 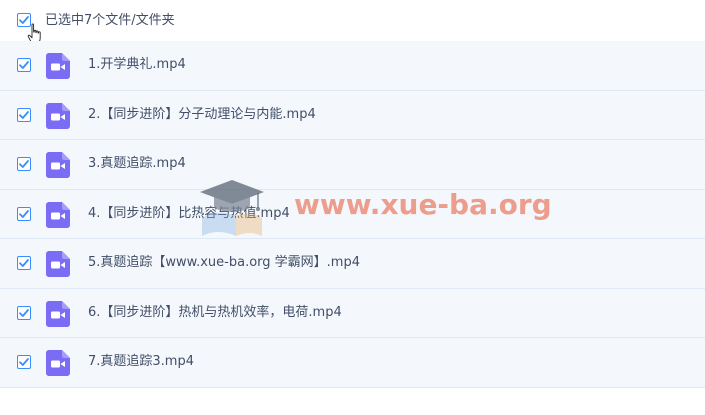 What do you see at coordinates (141, 362) in the screenshot?
I see `file-name: 7.真题追踪3.mp4` at bounding box center [141, 362].